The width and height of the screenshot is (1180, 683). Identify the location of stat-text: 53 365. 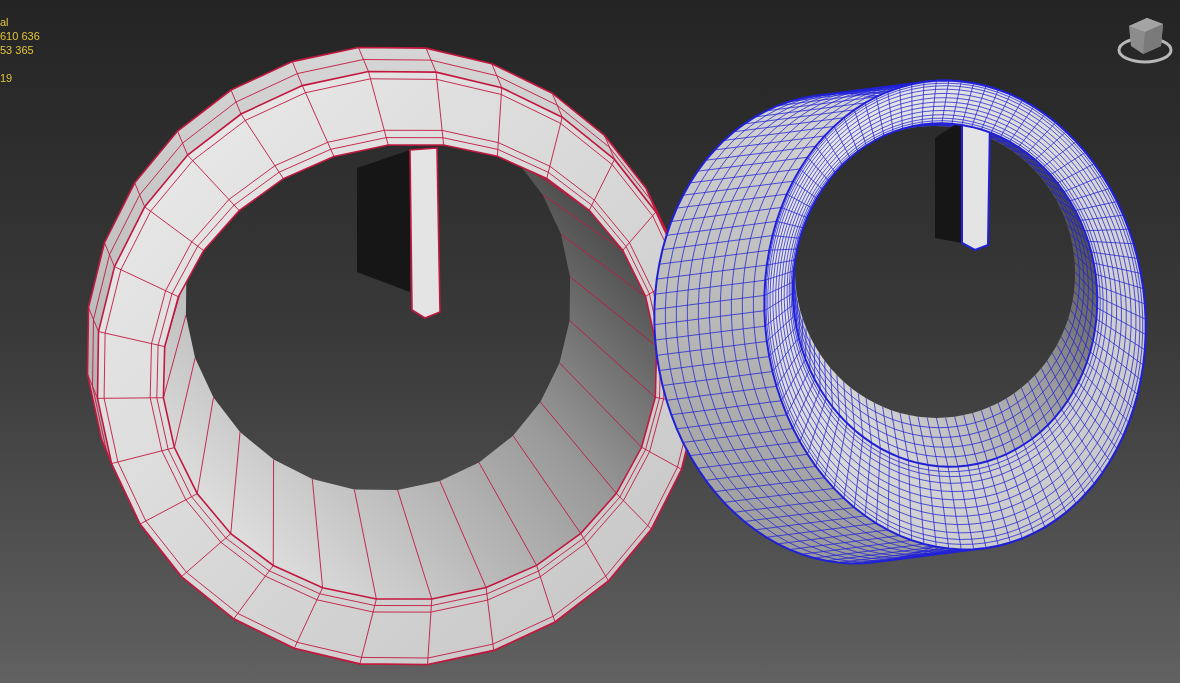
(17, 50).